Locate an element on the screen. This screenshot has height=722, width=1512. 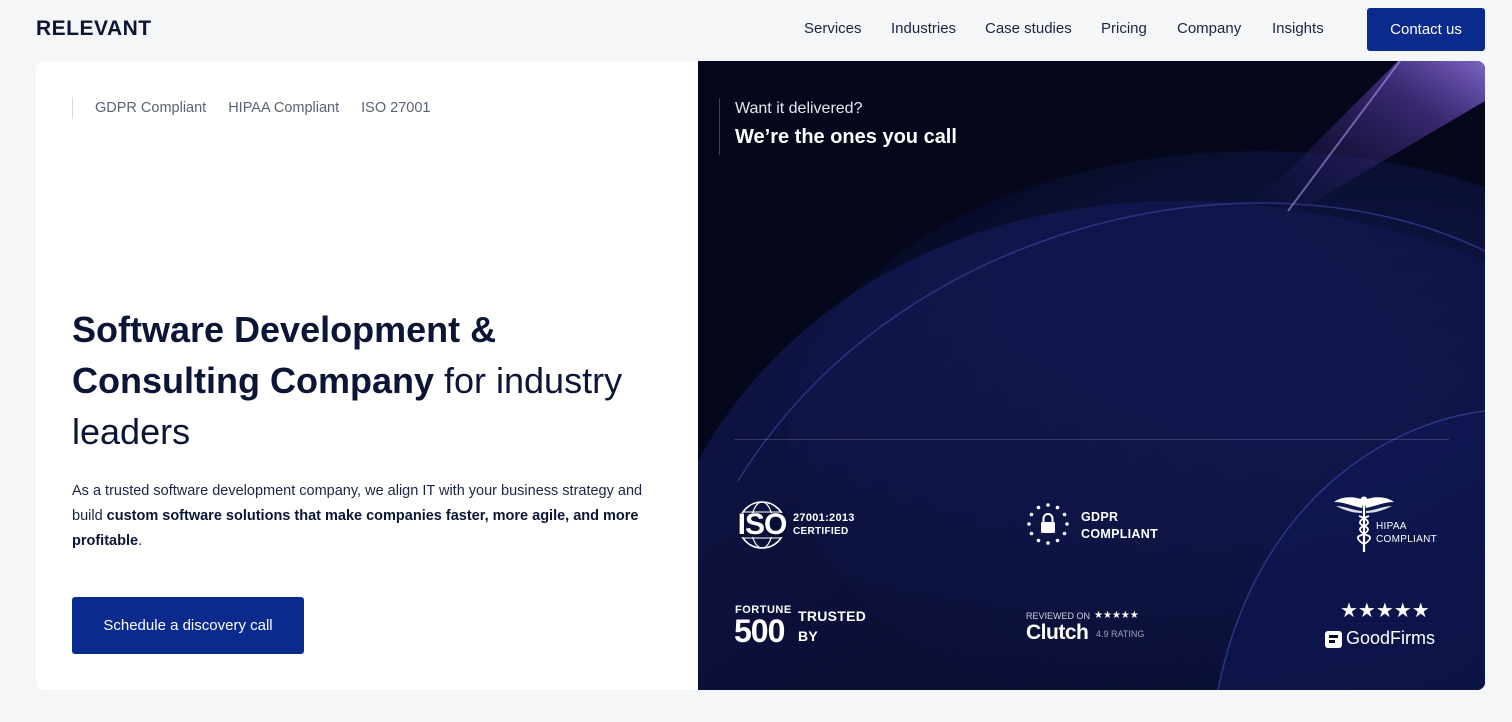
compliance-list: GDPR Compliant HIPAA Compliant ISO 27001 is located at coordinates (251, 108).